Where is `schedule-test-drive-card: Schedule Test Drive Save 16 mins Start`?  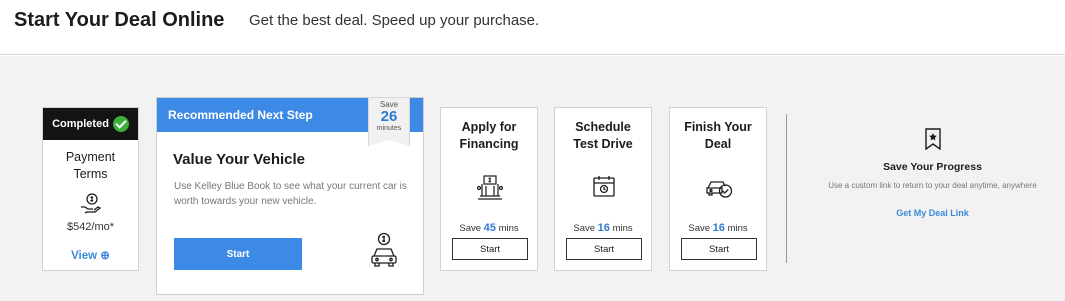
schedule-test-drive-card: Schedule Test Drive Save 16 mins Start is located at coordinates (603, 189).